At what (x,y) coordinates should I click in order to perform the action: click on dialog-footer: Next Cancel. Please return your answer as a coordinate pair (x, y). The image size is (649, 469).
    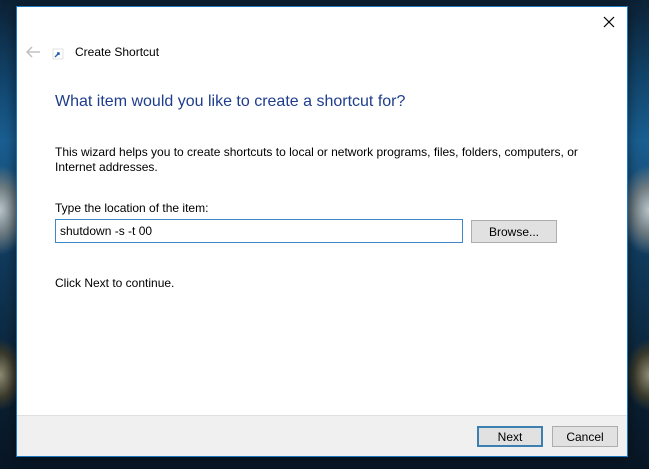
    Looking at the image, I should click on (322, 435).